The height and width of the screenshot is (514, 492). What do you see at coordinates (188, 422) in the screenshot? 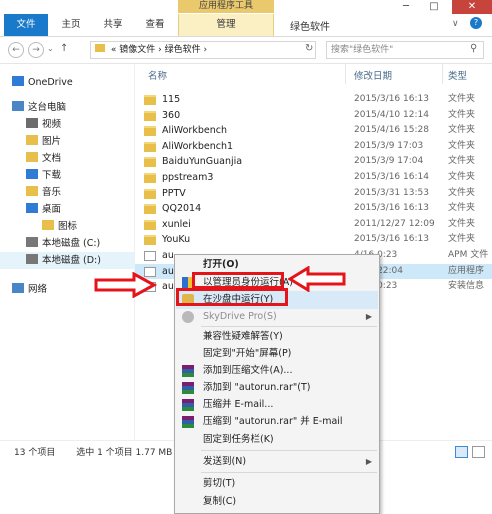
I see `winrar-icon` at bounding box center [188, 422].